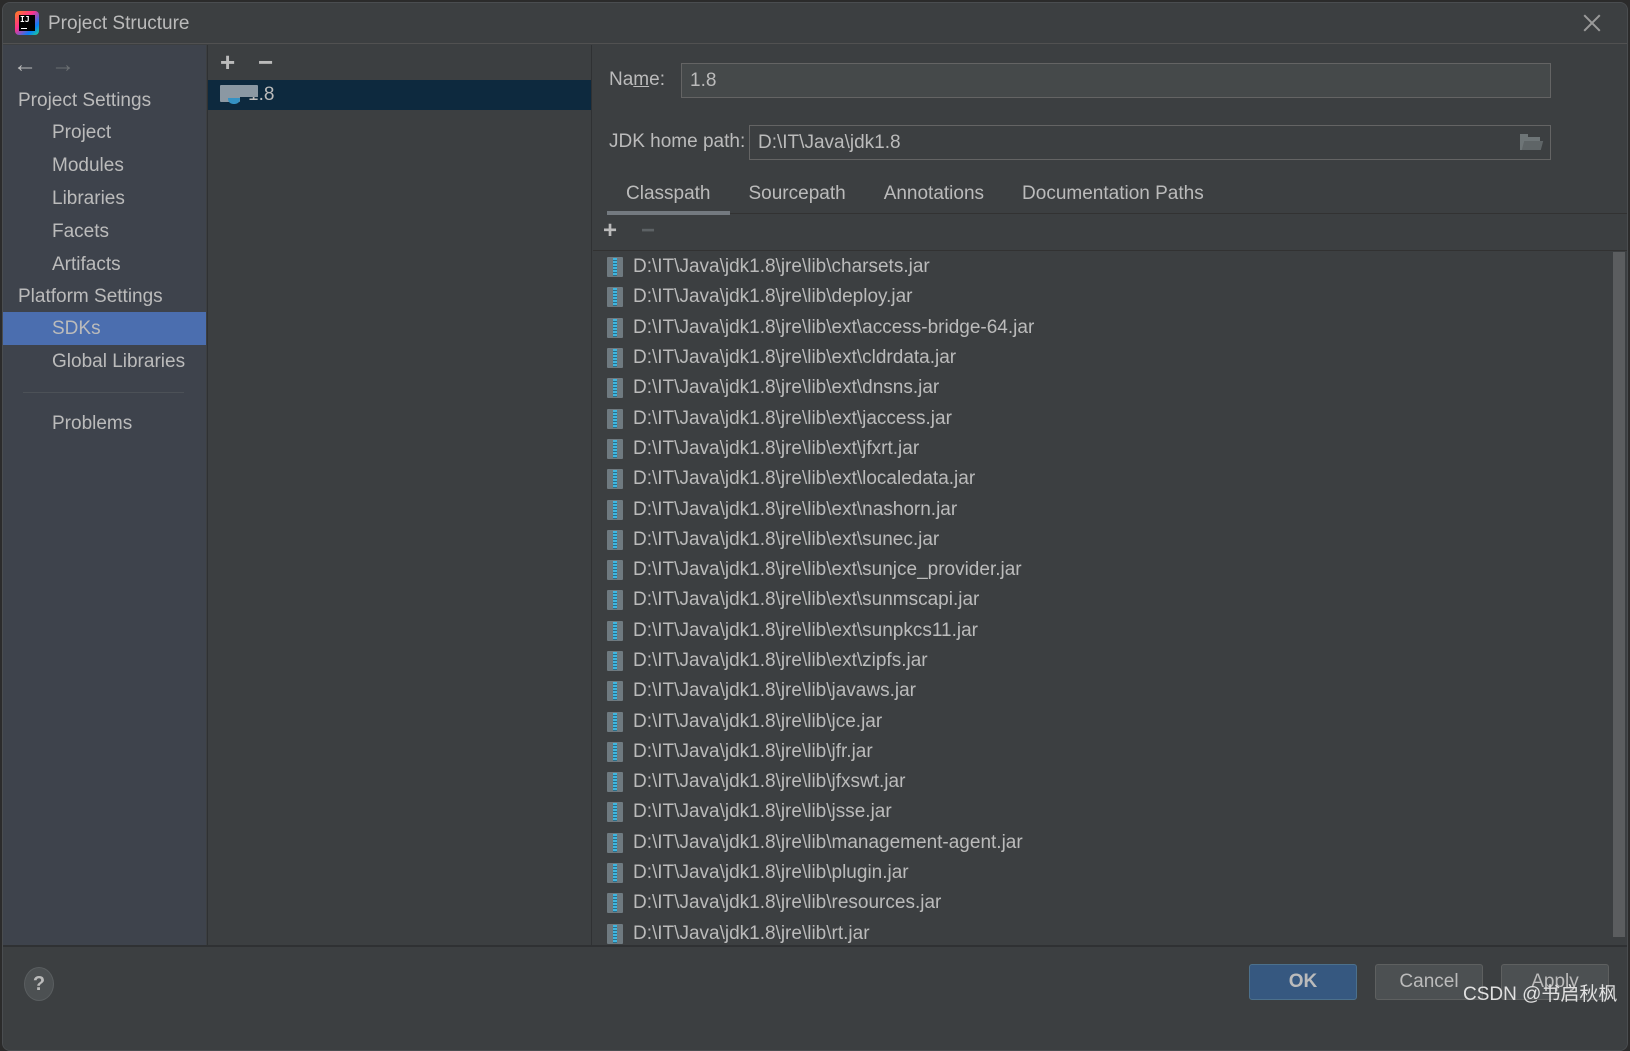  I want to click on window-title: Project Structure, so click(119, 23).